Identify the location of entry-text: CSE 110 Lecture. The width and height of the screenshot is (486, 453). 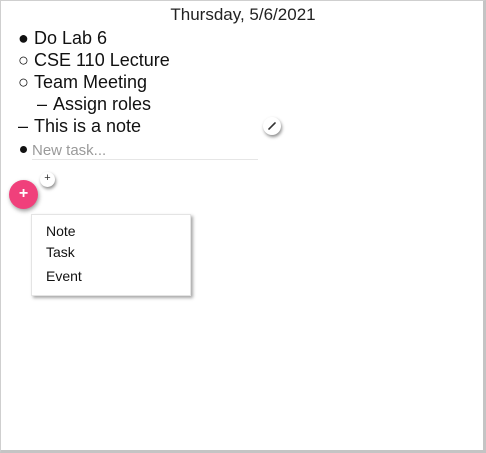
(102, 60).